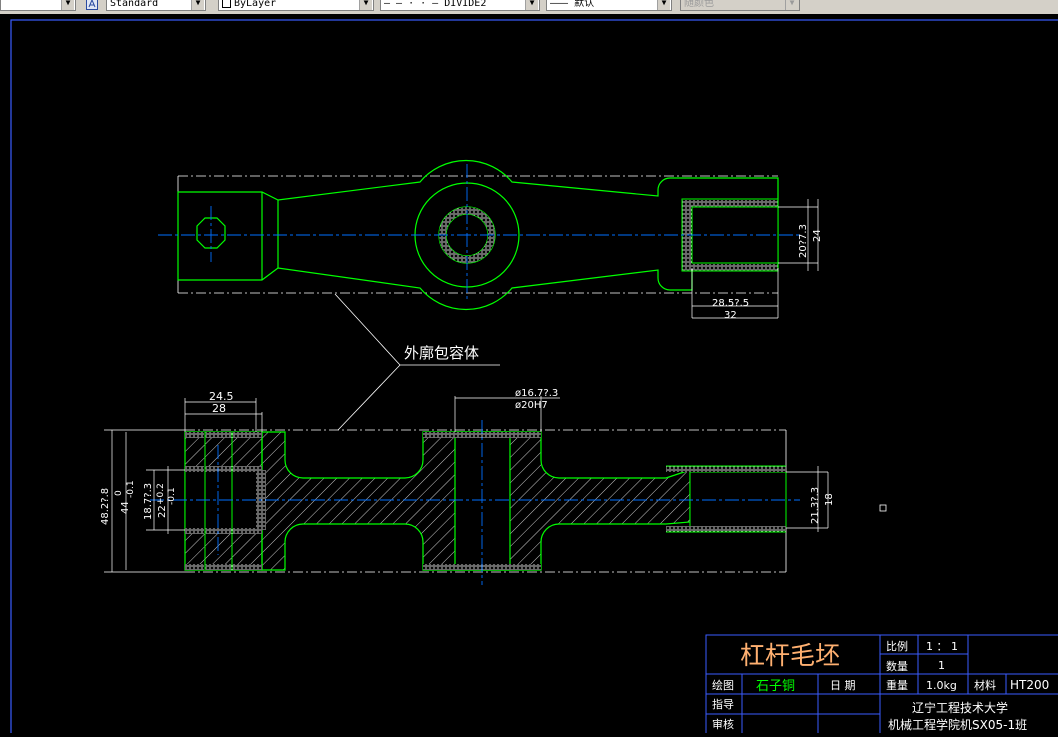 The image size is (1058, 737). Describe the element at coordinates (941, 665) in the screenshot. I see `qty-value: 1` at that location.